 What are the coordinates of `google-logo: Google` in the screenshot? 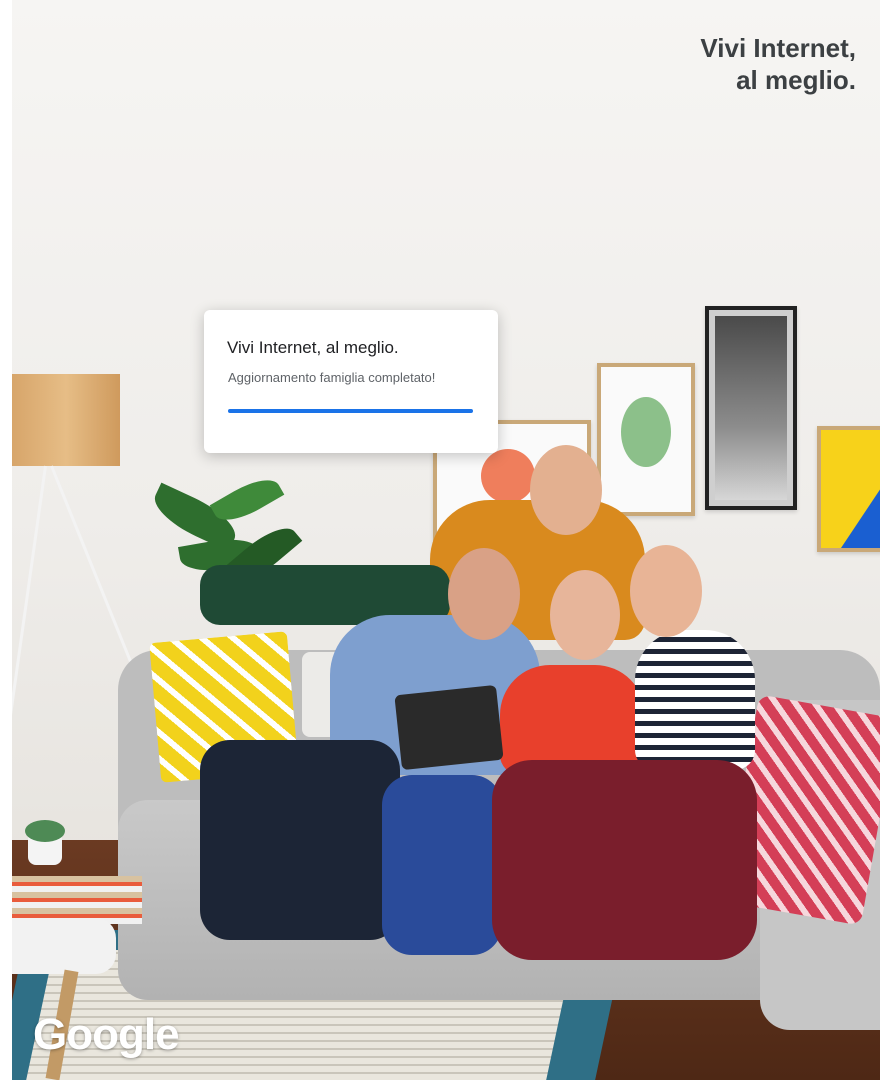 It's located at (106, 1034).